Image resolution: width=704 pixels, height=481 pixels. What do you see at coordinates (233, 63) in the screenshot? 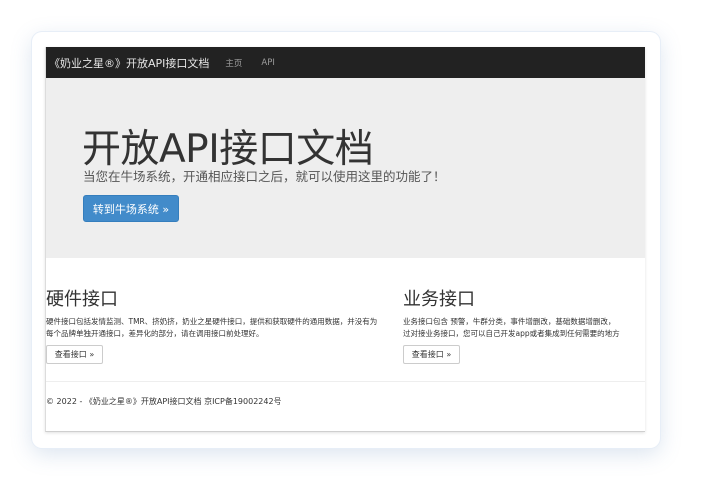
I see `nav-link-home: 主页` at bounding box center [233, 63].